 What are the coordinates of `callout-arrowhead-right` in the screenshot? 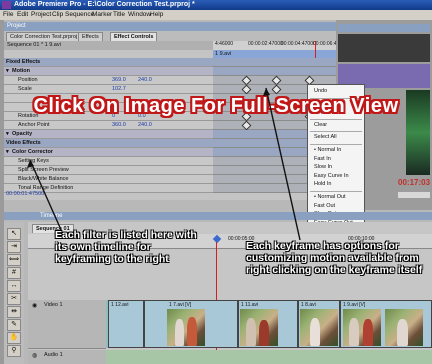 It's located at (266, 92).